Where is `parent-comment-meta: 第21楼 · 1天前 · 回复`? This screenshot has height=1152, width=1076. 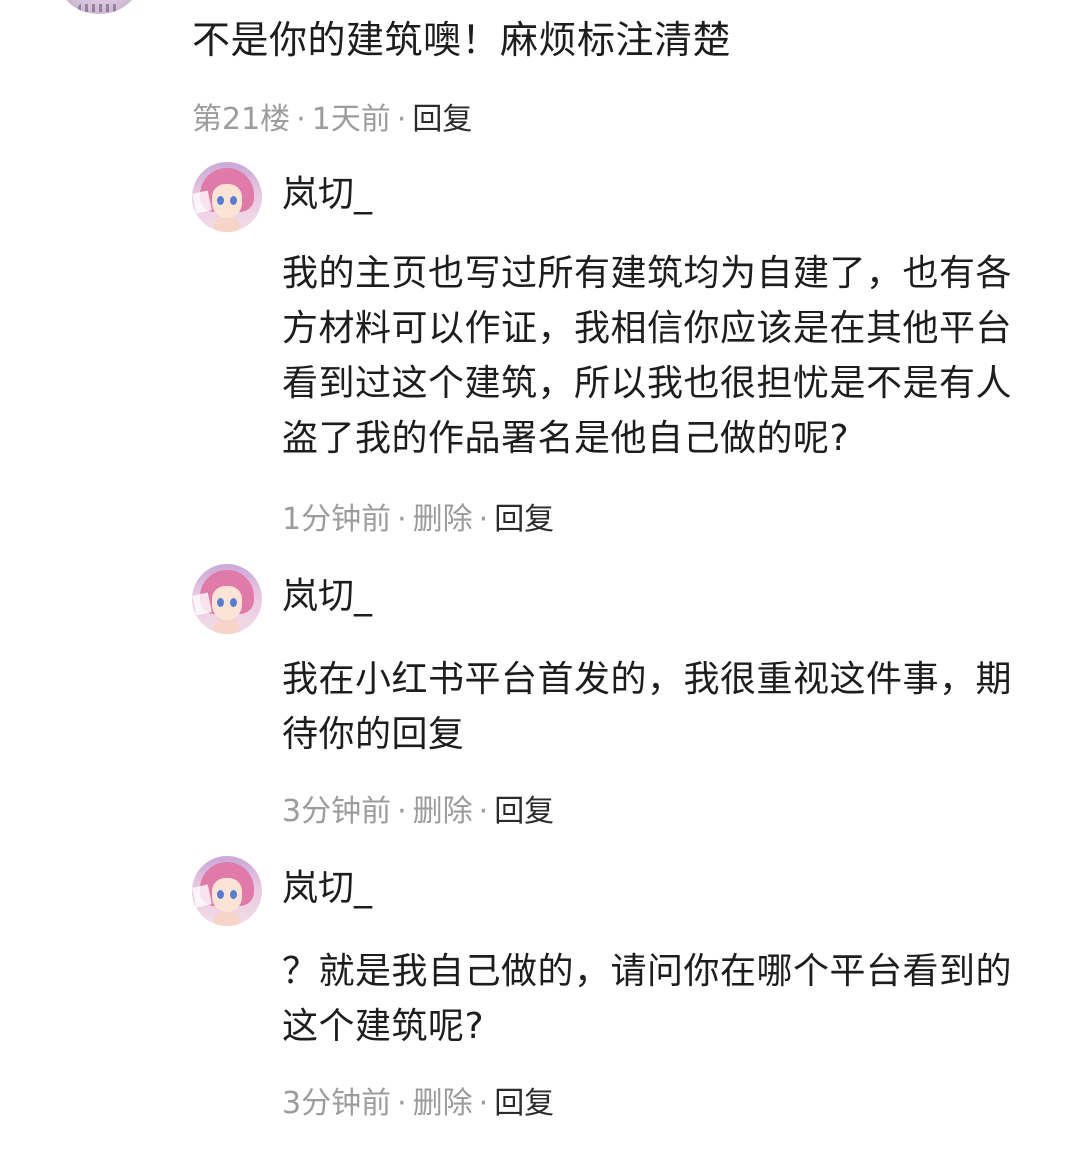 parent-comment-meta: 第21楼 · 1天前 · 回复 is located at coordinates (332, 120).